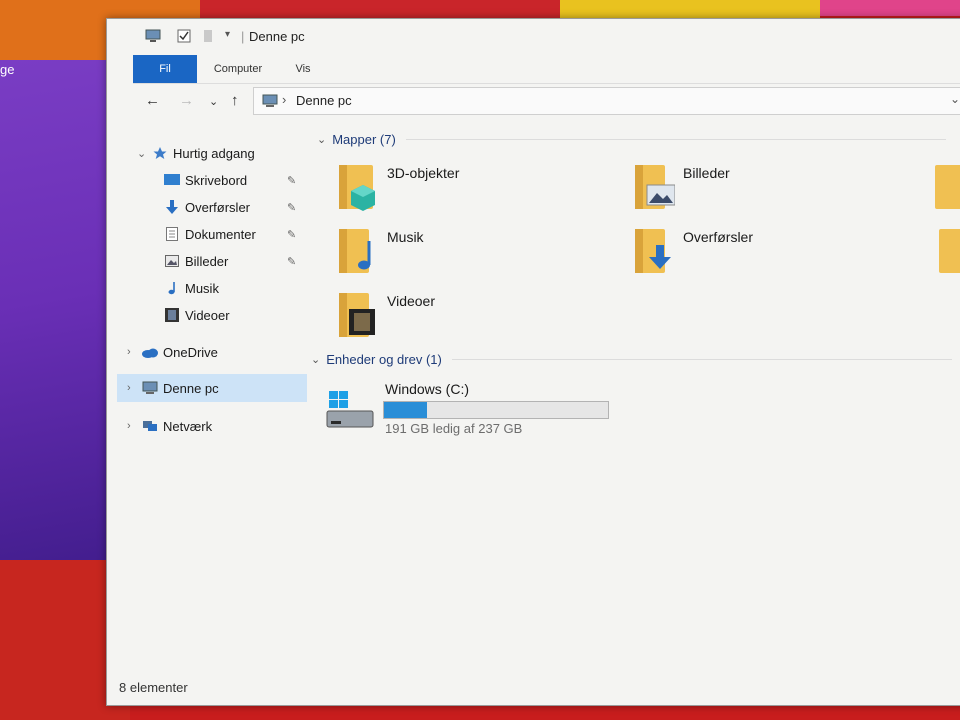 Image resolution: width=960 pixels, height=720 pixels. What do you see at coordinates (190, 352) in the screenshot?
I see `nav-onedrive-label: OneDrive` at bounding box center [190, 352].